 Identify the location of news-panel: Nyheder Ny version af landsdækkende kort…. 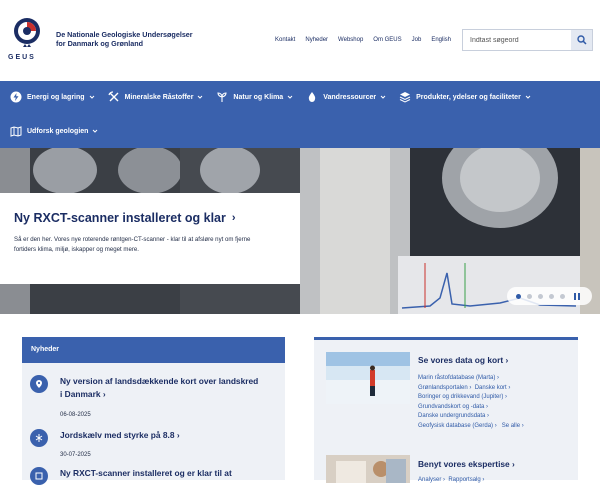
(153, 411).